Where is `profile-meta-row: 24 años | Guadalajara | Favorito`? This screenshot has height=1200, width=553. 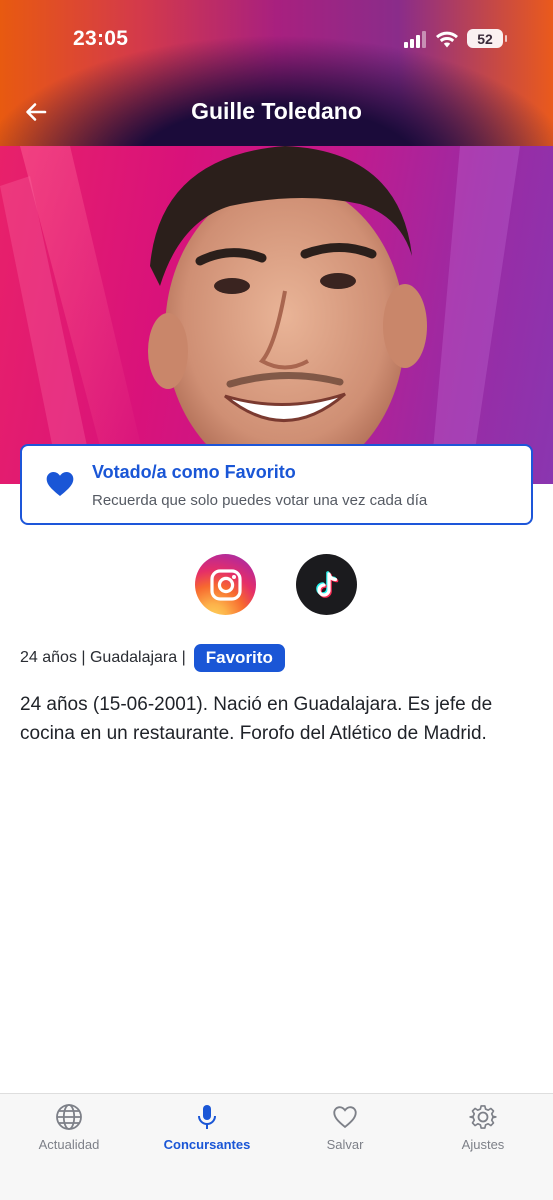
profile-meta-row: 24 años | Guadalajara | Favorito is located at coordinates (152, 658).